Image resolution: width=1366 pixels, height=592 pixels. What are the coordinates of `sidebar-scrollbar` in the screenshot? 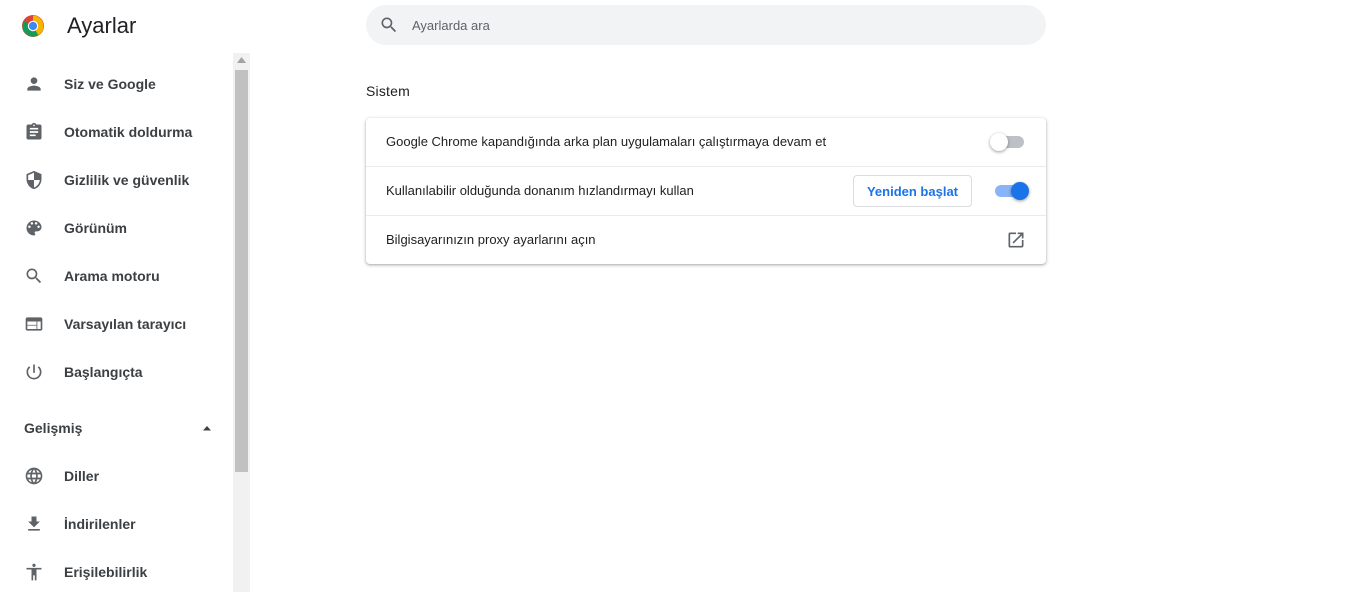 It's located at (241, 322).